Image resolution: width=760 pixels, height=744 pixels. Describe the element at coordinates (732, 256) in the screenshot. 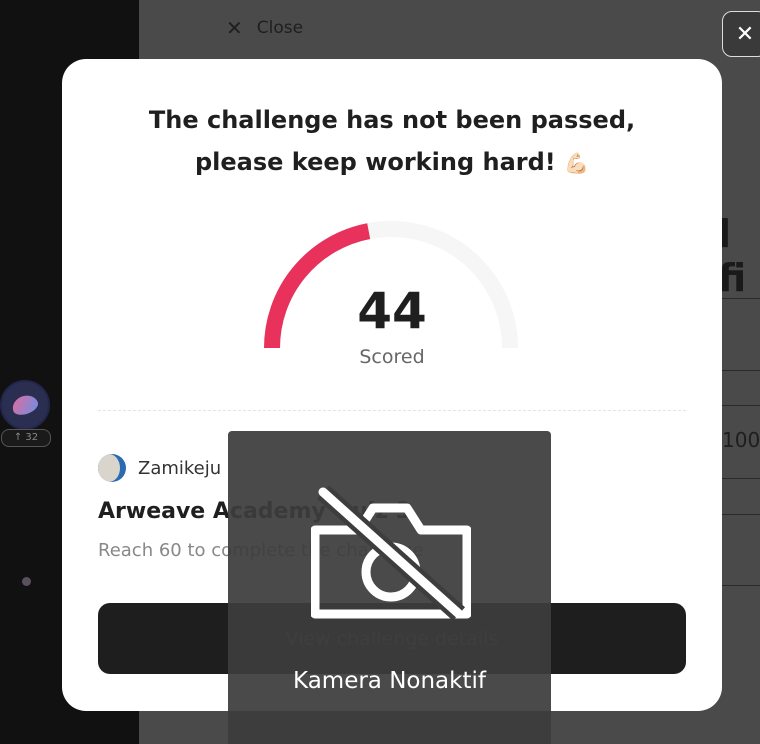

I see `background-title-partial: l fi` at that location.